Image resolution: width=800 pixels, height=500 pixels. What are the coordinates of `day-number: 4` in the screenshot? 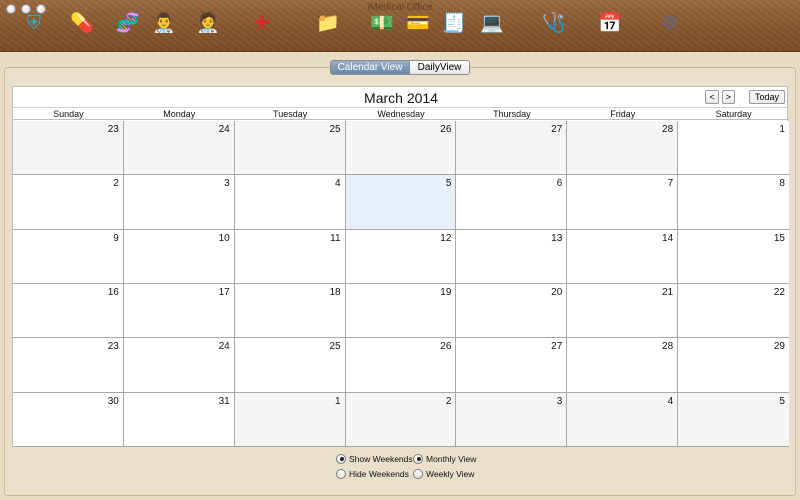 It's located at (670, 401).